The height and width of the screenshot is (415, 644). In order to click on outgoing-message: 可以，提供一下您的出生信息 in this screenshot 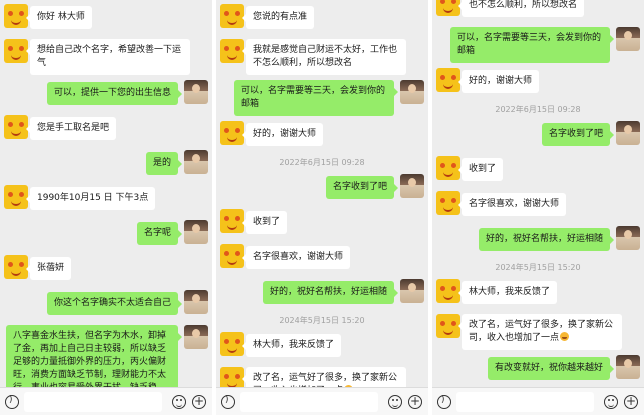, I will do `click(106, 95)`.